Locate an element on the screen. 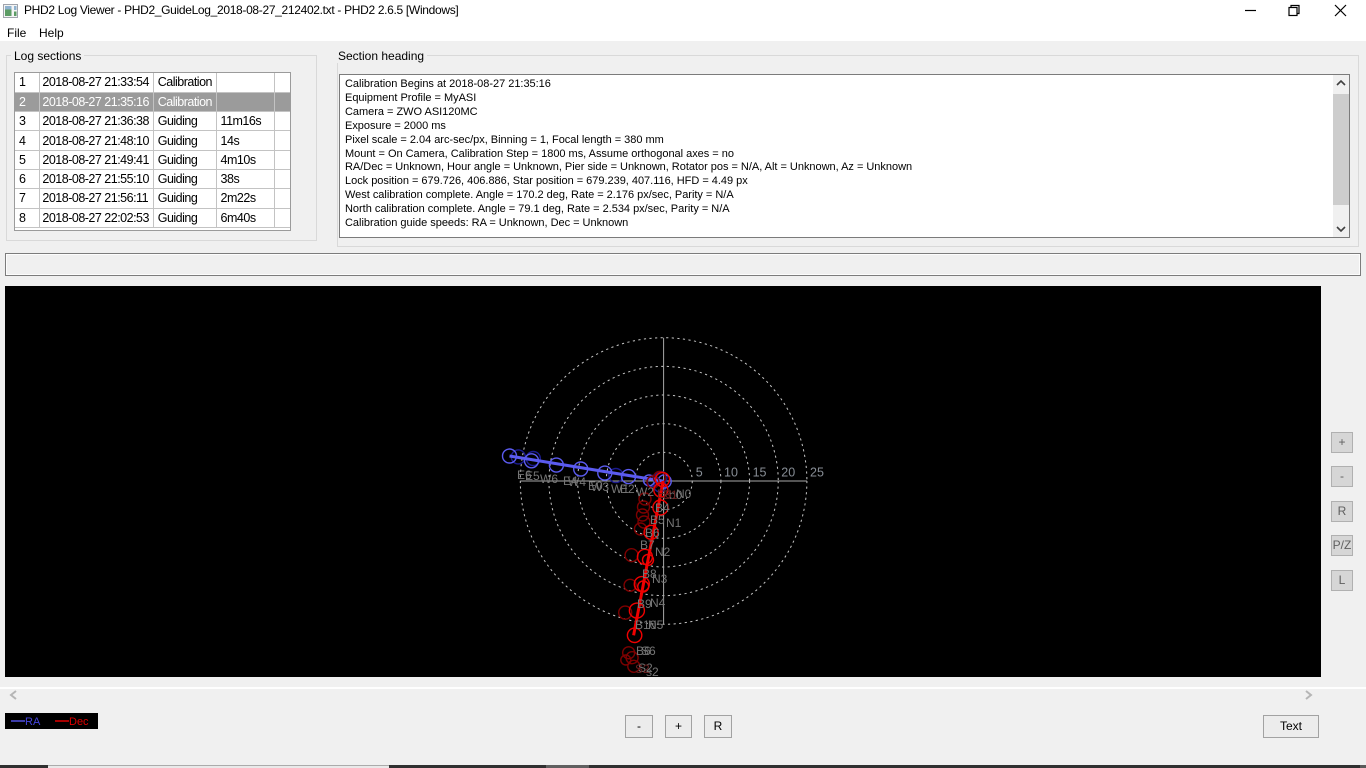  svg-text: W6 is located at coordinates (549, 479).